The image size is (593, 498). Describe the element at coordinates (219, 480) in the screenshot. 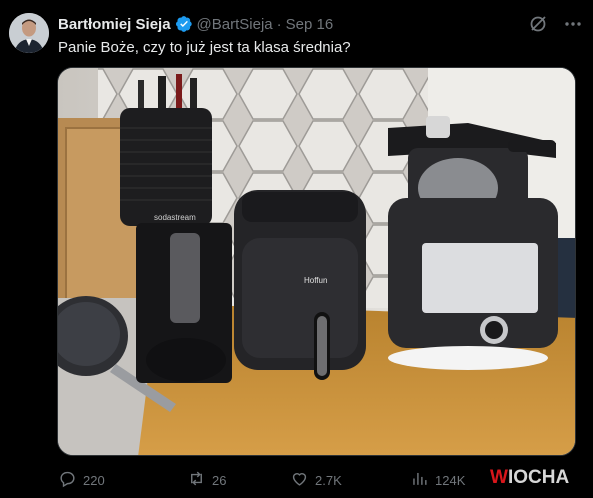

I see `repost-count: 26` at that location.